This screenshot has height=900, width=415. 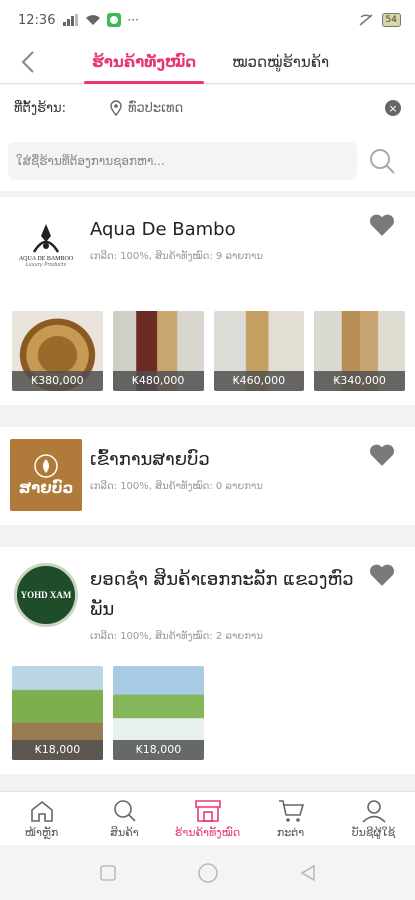 I want to click on search-button, so click(x=382, y=161).